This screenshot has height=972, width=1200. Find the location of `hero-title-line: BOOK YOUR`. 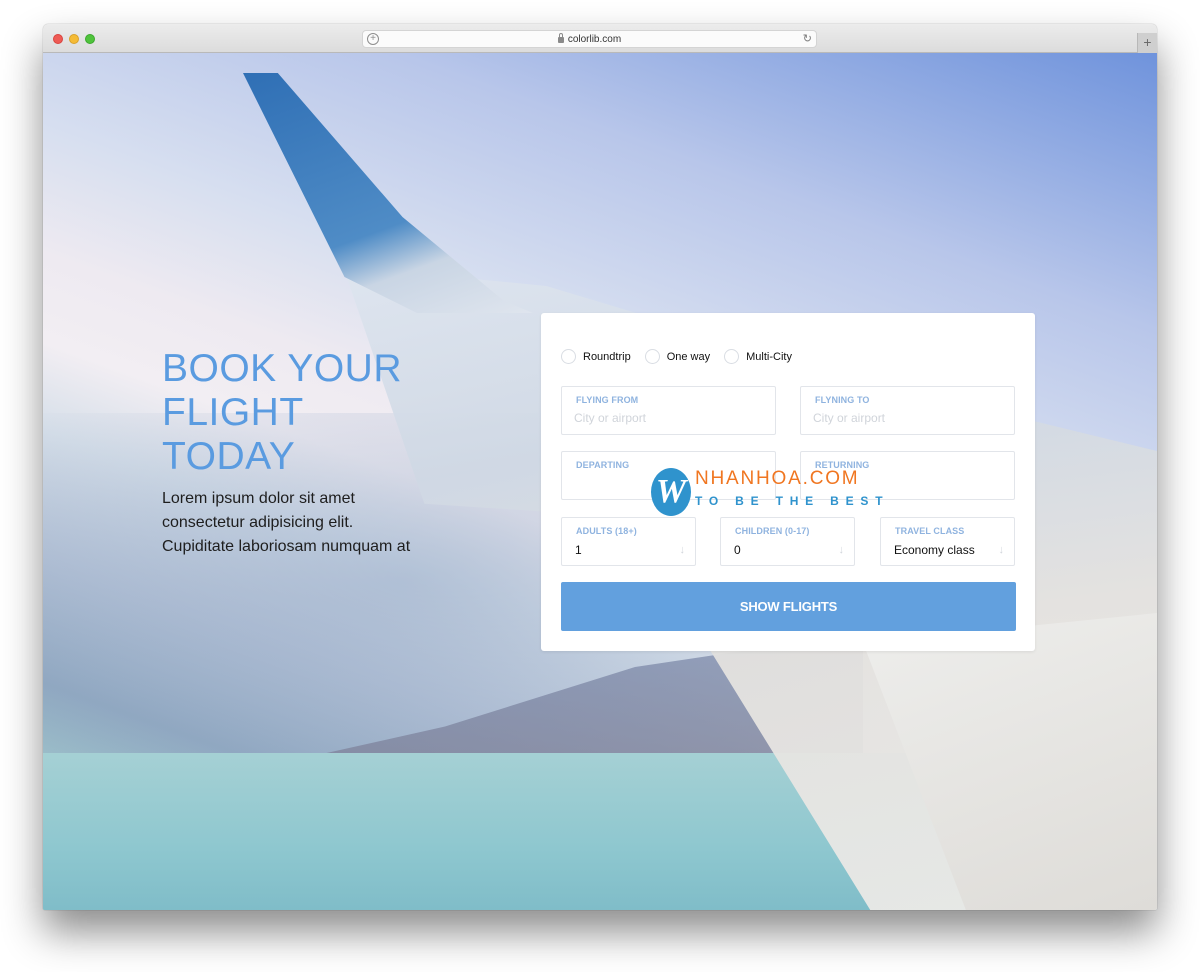

hero-title-line: BOOK YOUR is located at coordinates (282, 368).